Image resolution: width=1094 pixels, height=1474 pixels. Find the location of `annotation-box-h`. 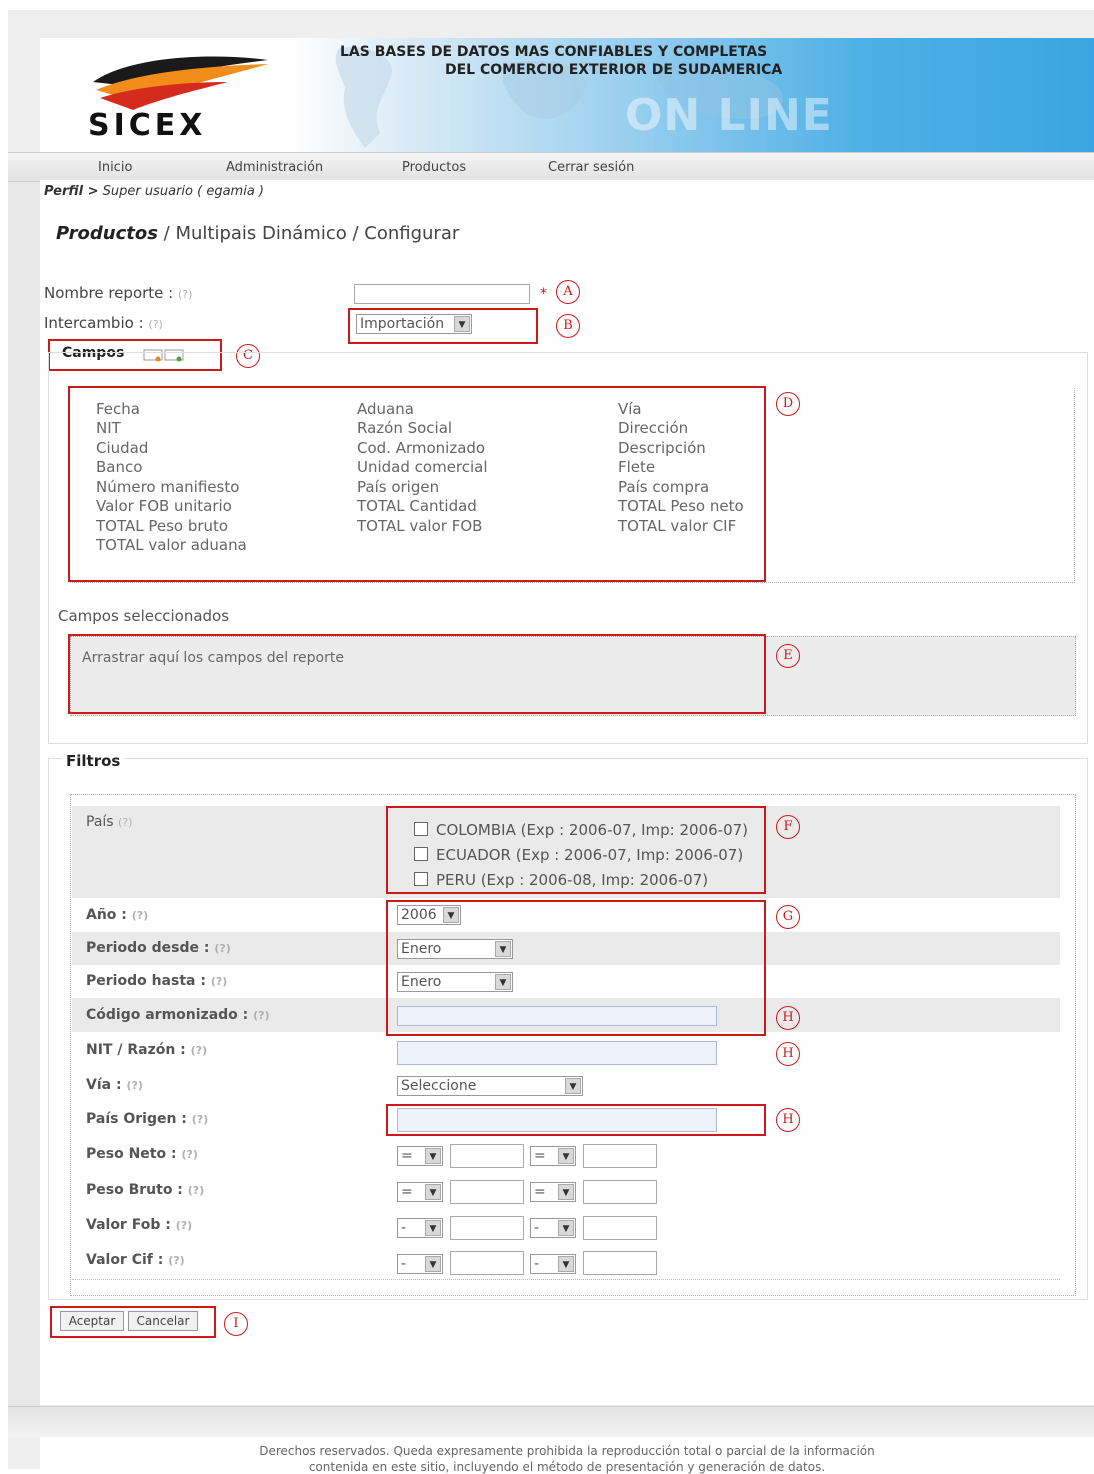

annotation-box-h is located at coordinates (576, 1120).